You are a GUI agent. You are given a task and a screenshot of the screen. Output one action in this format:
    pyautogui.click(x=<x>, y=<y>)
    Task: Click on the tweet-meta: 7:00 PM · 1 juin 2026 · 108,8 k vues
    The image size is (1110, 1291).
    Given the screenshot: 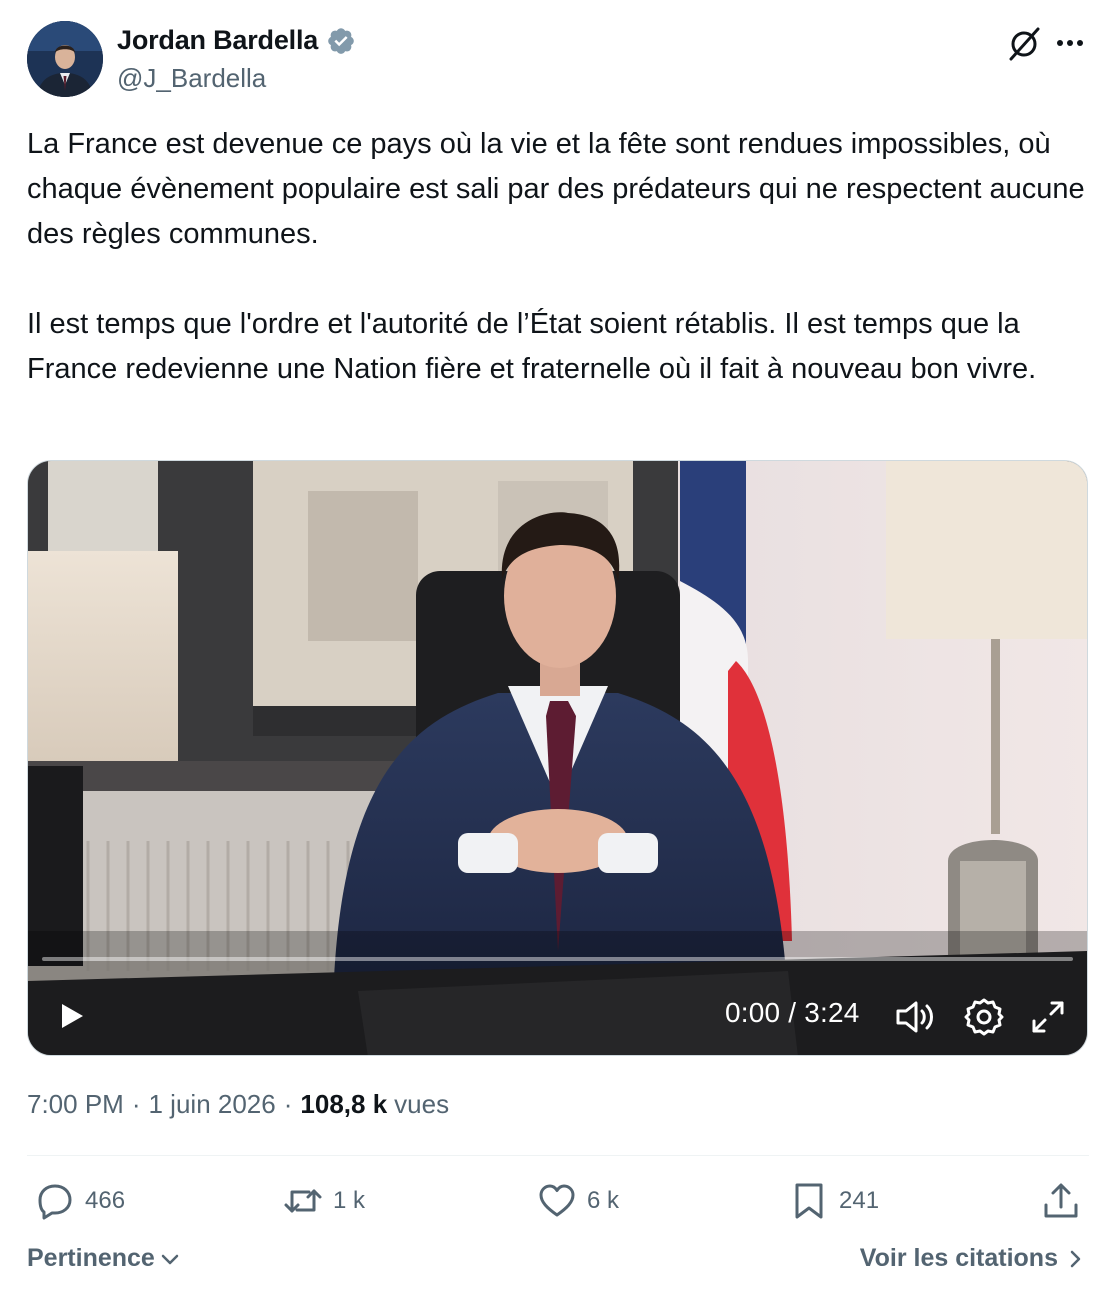 What is the action you would take?
    pyautogui.click(x=238, y=1104)
    